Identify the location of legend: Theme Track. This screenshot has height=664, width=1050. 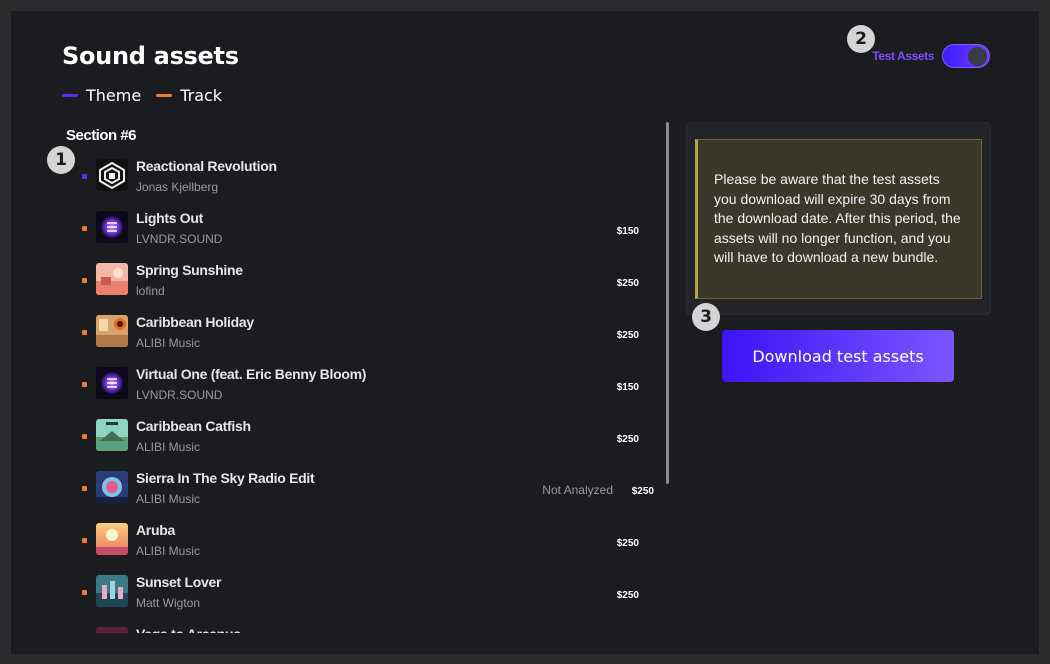
(149, 95).